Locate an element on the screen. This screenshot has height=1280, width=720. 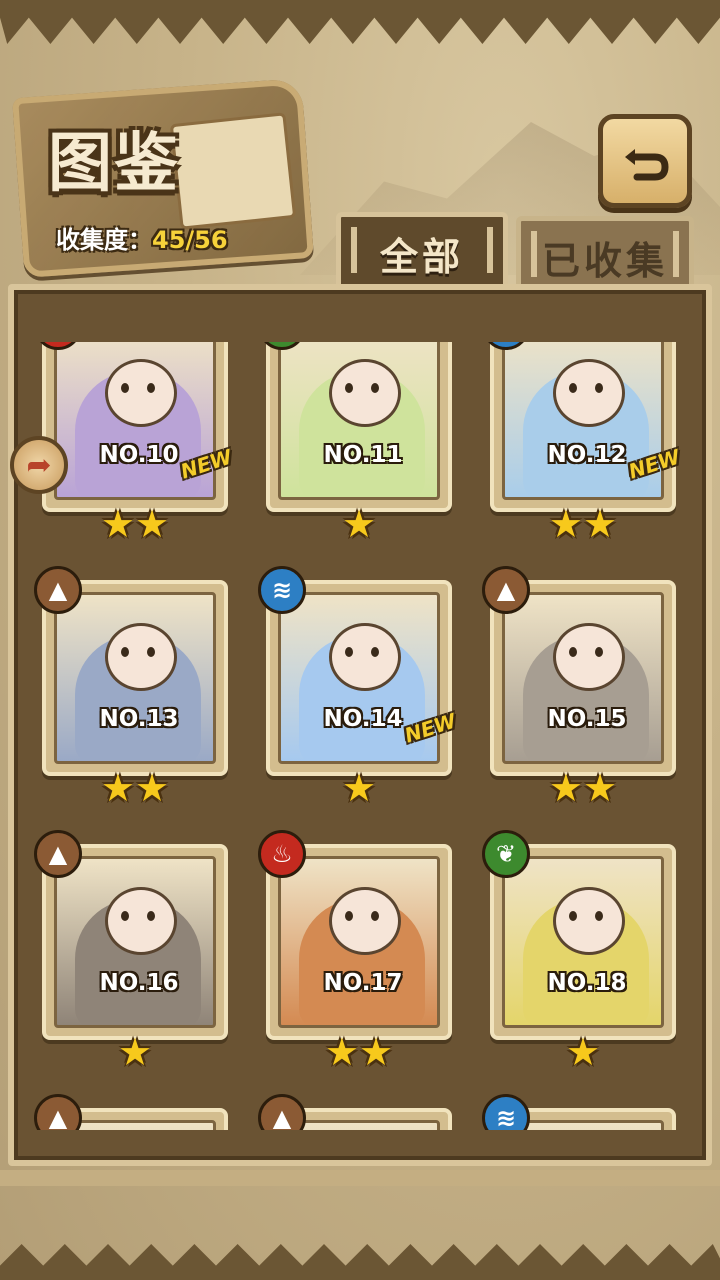
card-number: NO.15 is located at coordinates (587, 719).